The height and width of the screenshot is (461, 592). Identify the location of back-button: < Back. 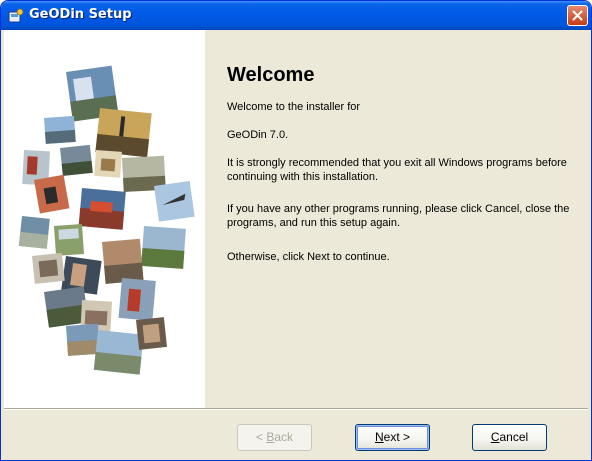
(274, 437).